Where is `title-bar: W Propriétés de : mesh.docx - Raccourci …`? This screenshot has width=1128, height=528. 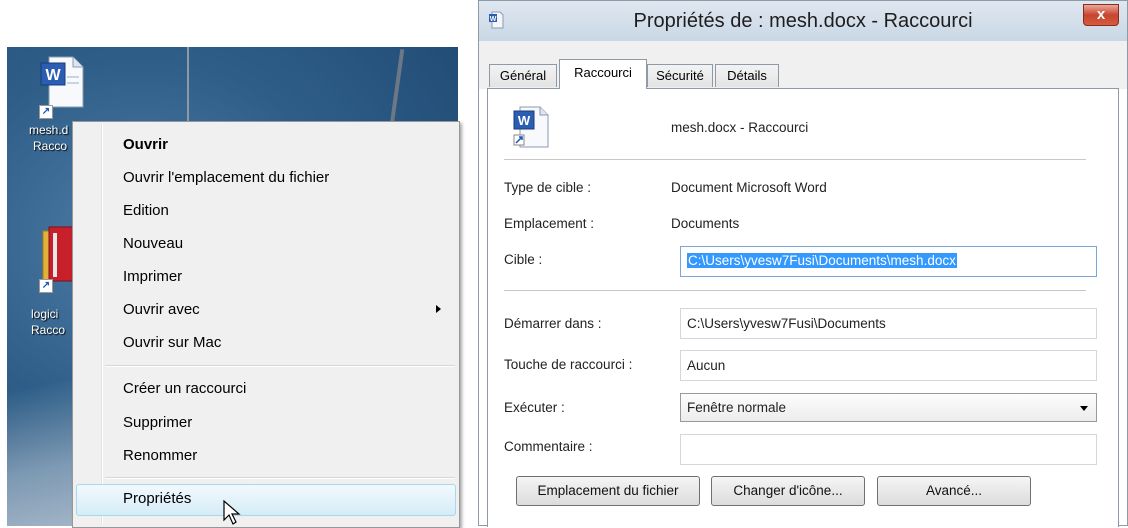
title-bar: W Propriétés de : mesh.docx - Raccourci … is located at coordinates (803, 21).